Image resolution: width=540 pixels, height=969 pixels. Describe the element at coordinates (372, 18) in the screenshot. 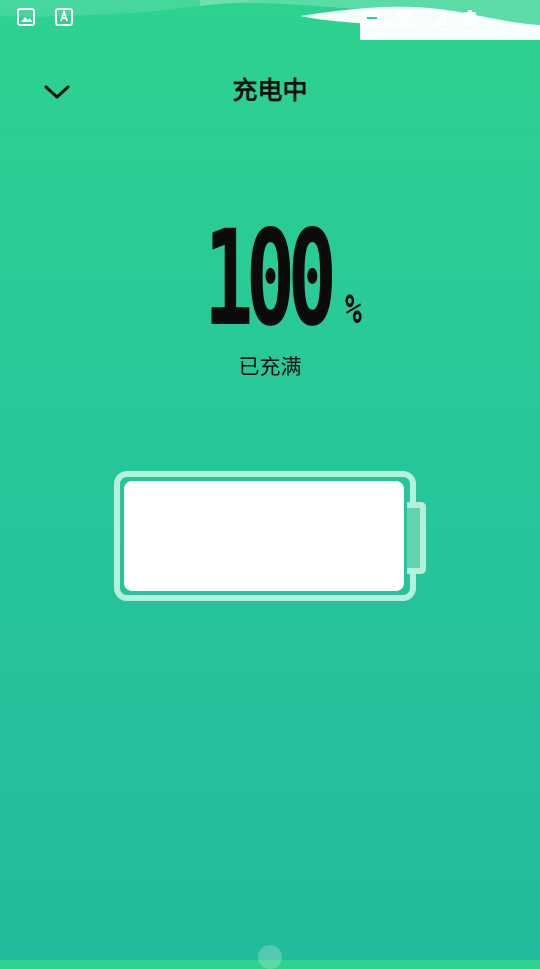

I see `do-not-disturb-icon` at that location.